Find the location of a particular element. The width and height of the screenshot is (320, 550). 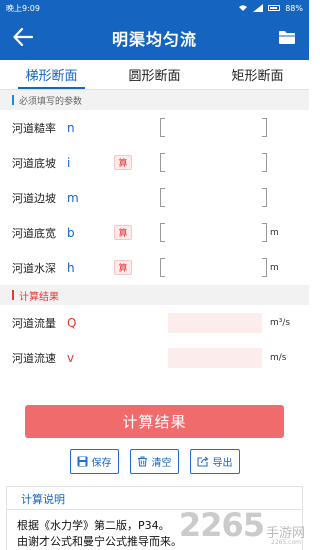

required-section-title: 必须填写的参数 is located at coordinates (51, 101).